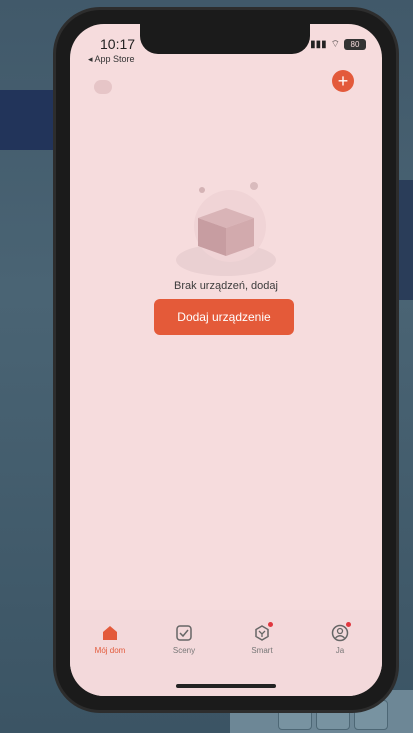 This screenshot has width=413, height=733. Describe the element at coordinates (30, 120) in the screenshot. I see `mat-strip-left` at that location.